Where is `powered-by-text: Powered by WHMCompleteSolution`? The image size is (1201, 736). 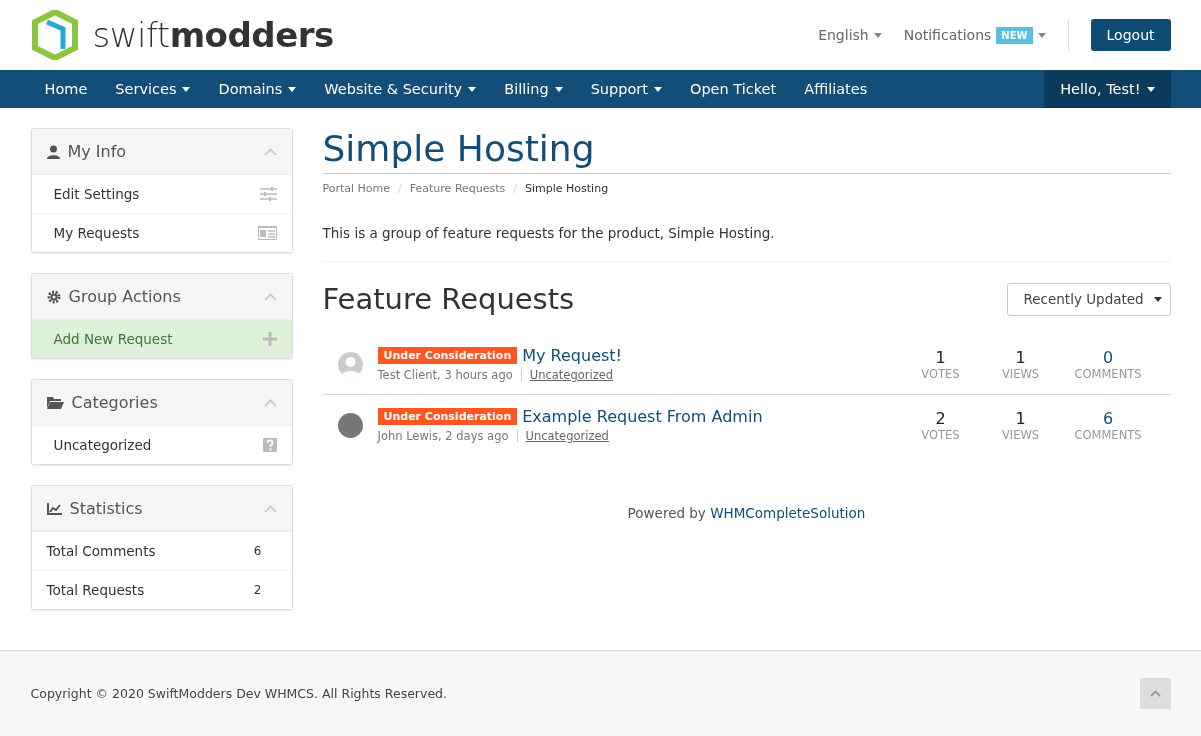 powered-by-text: Powered by WHMCompleteSolution is located at coordinates (746, 513).